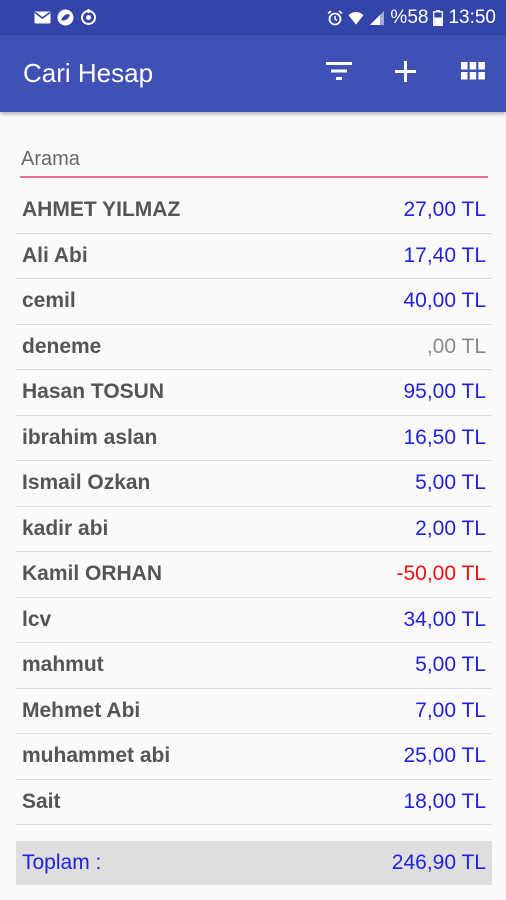 Image resolution: width=506 pixels, height=900 pixels. Describe the element at coordinates (335, 17) in the screenshot. I see `alarm-icon` at that location.